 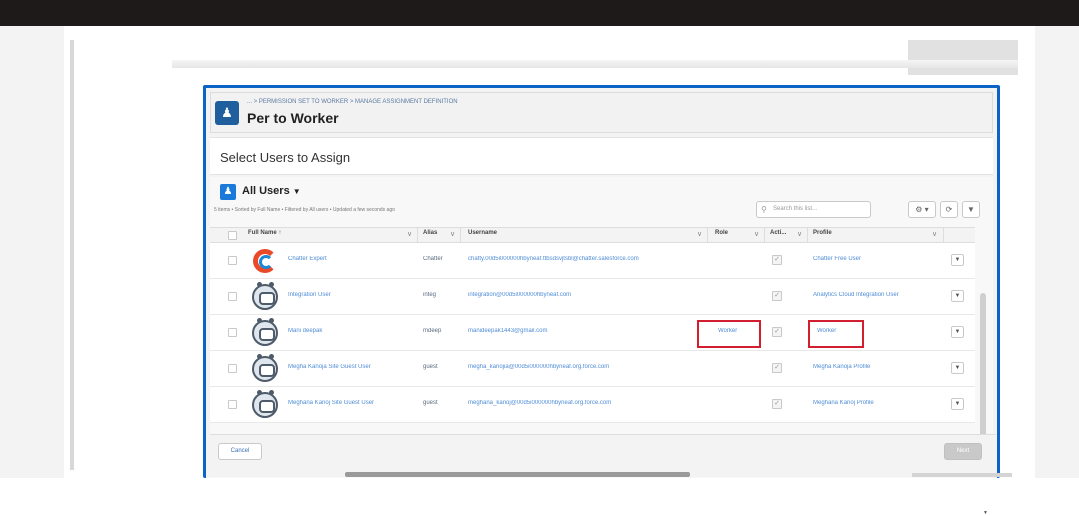 I want to click on modal-footer: Cancel Next, so click(x=603, y=455).